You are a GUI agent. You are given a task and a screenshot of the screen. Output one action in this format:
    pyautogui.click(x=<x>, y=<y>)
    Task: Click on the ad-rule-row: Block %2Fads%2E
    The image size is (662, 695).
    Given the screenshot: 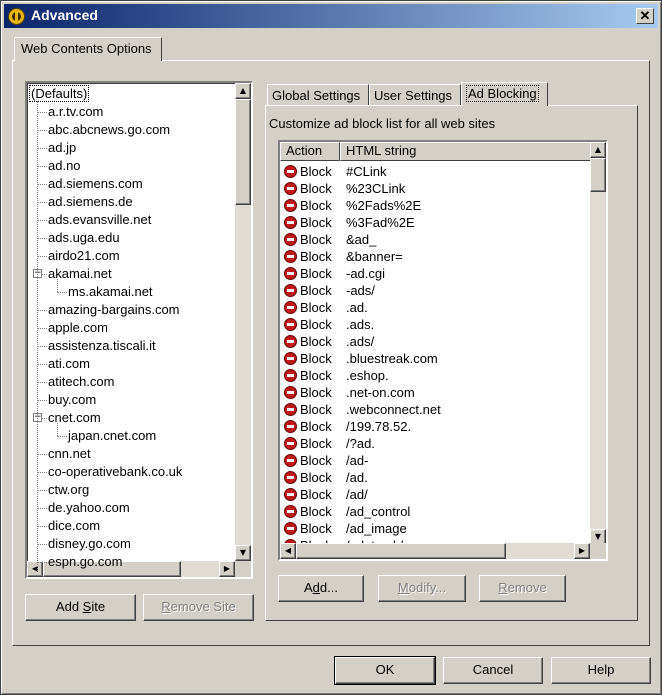 What is the action you would take?
    pyautogui.click(x=436, y=205)
    